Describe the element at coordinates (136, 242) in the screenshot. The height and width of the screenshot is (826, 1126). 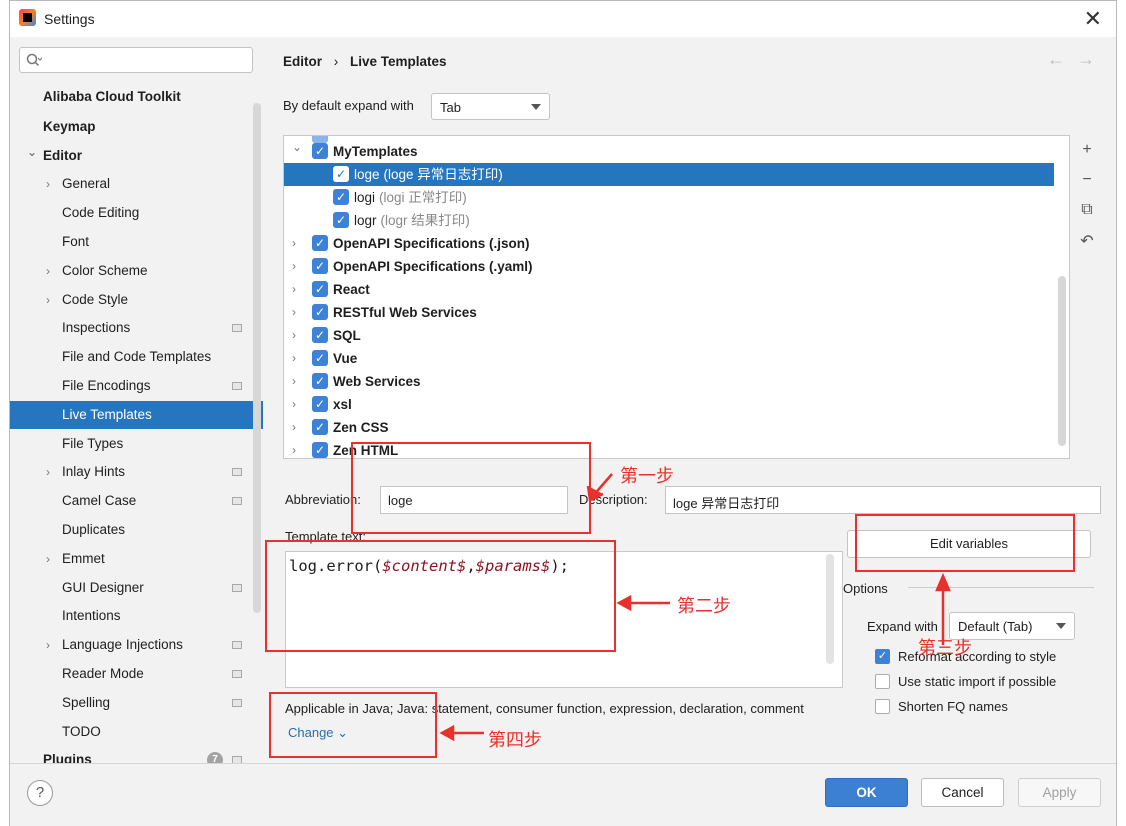
I see `sidebar-item-font: Font` at that location.